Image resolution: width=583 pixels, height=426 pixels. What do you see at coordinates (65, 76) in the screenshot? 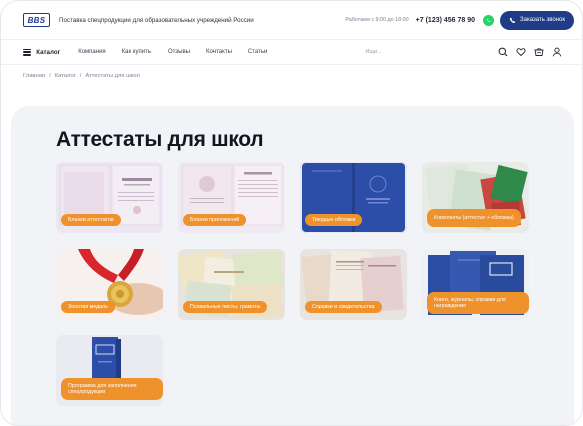
I see `breadcrumb-catalog: Каталог` at bounding box center [65, 76].